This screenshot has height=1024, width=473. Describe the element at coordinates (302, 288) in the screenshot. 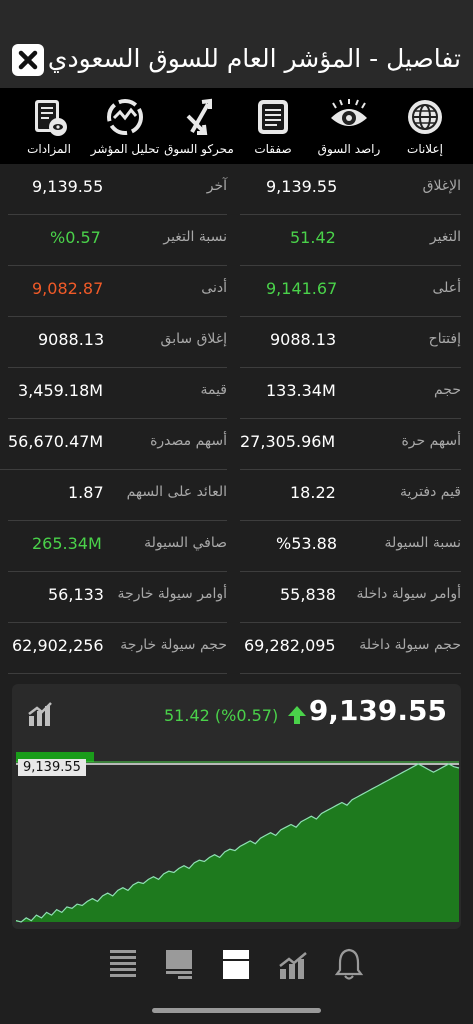

I see `stat-value: 9,141.67` at that location.